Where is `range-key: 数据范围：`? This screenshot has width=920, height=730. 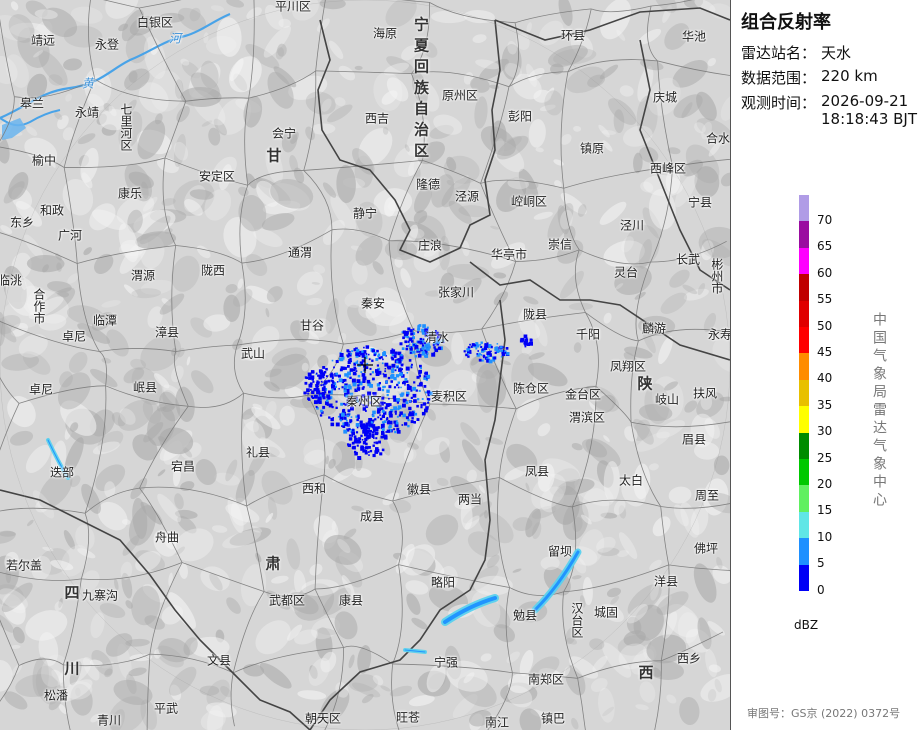 range-key: 数据范围： is located at coordinates (779, 78).